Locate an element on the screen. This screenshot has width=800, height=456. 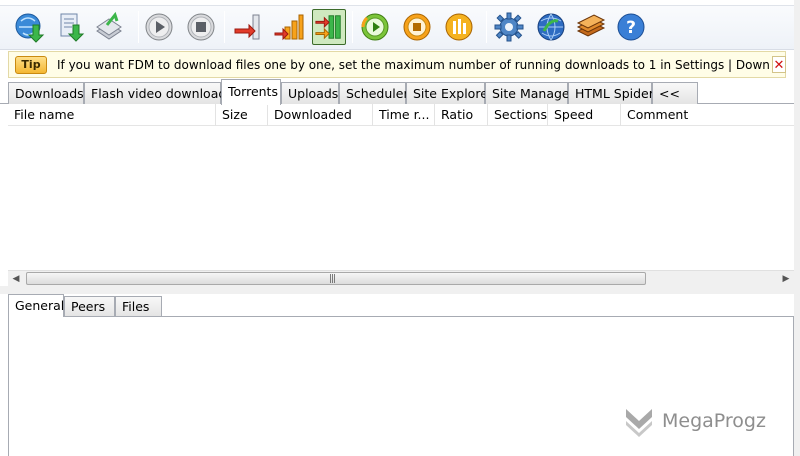
start-icon is located at coordinates (159, 27).